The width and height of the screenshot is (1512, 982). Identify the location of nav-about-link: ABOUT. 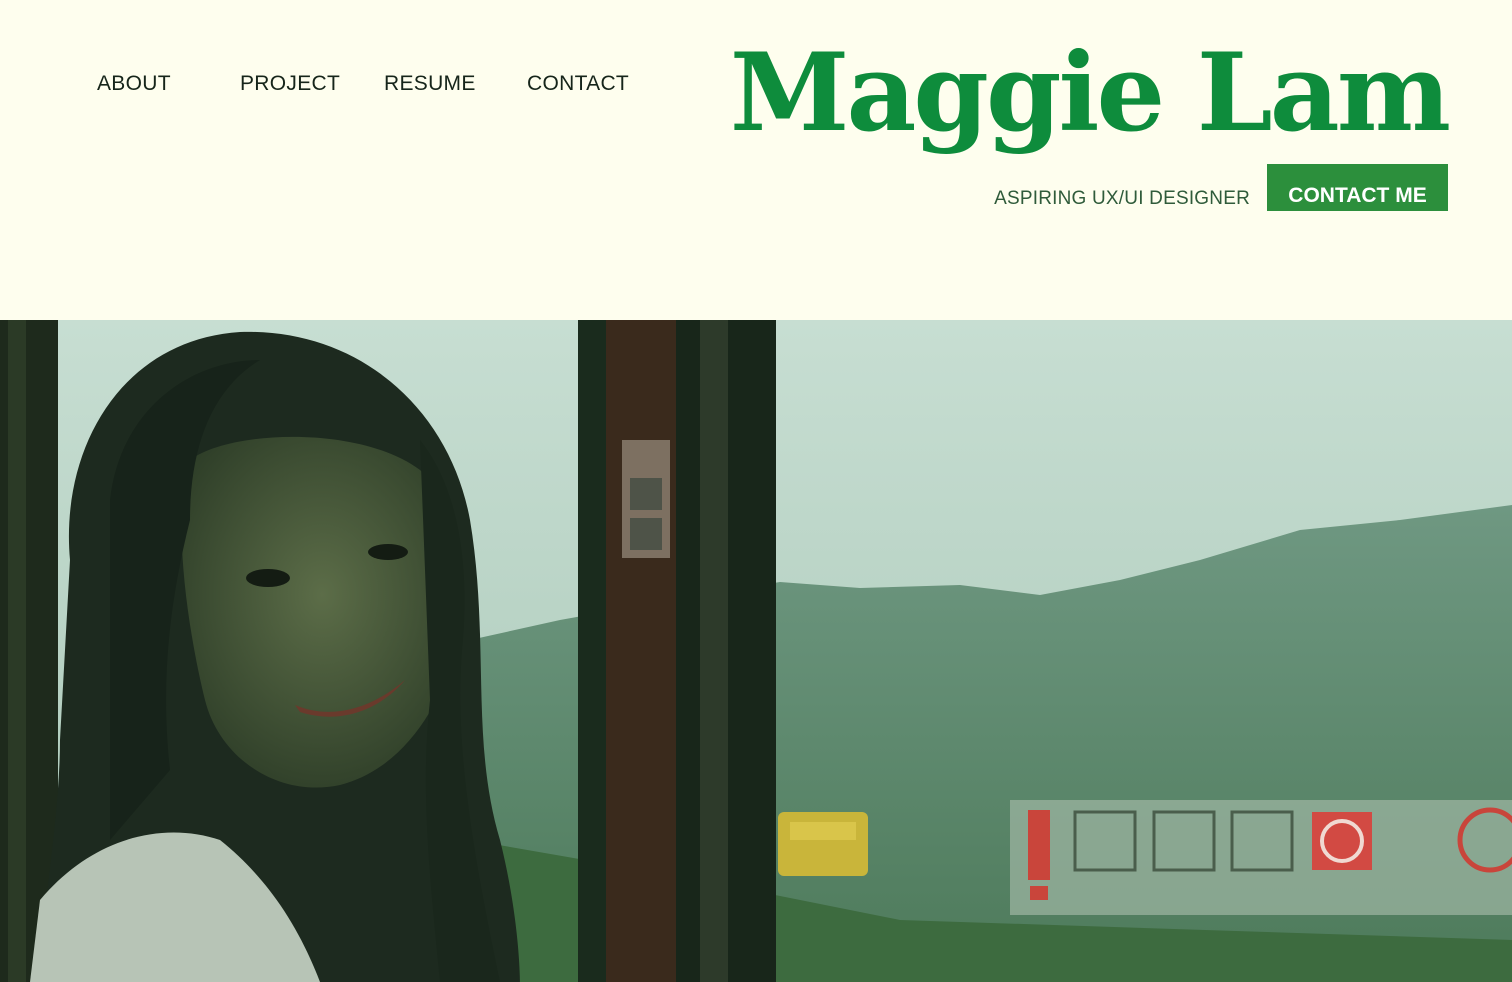
(134, 84).